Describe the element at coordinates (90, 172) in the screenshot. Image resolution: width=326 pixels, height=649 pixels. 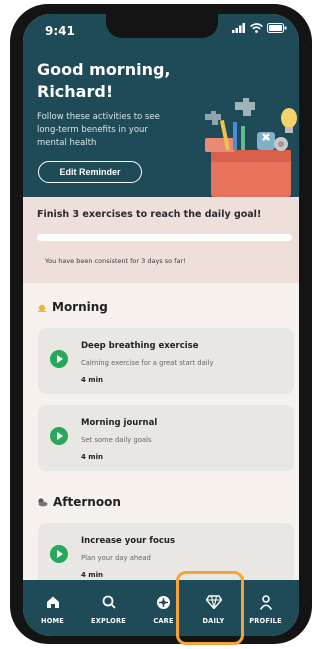
I see `edit-reminder-button: Edit Reminder` at that location.